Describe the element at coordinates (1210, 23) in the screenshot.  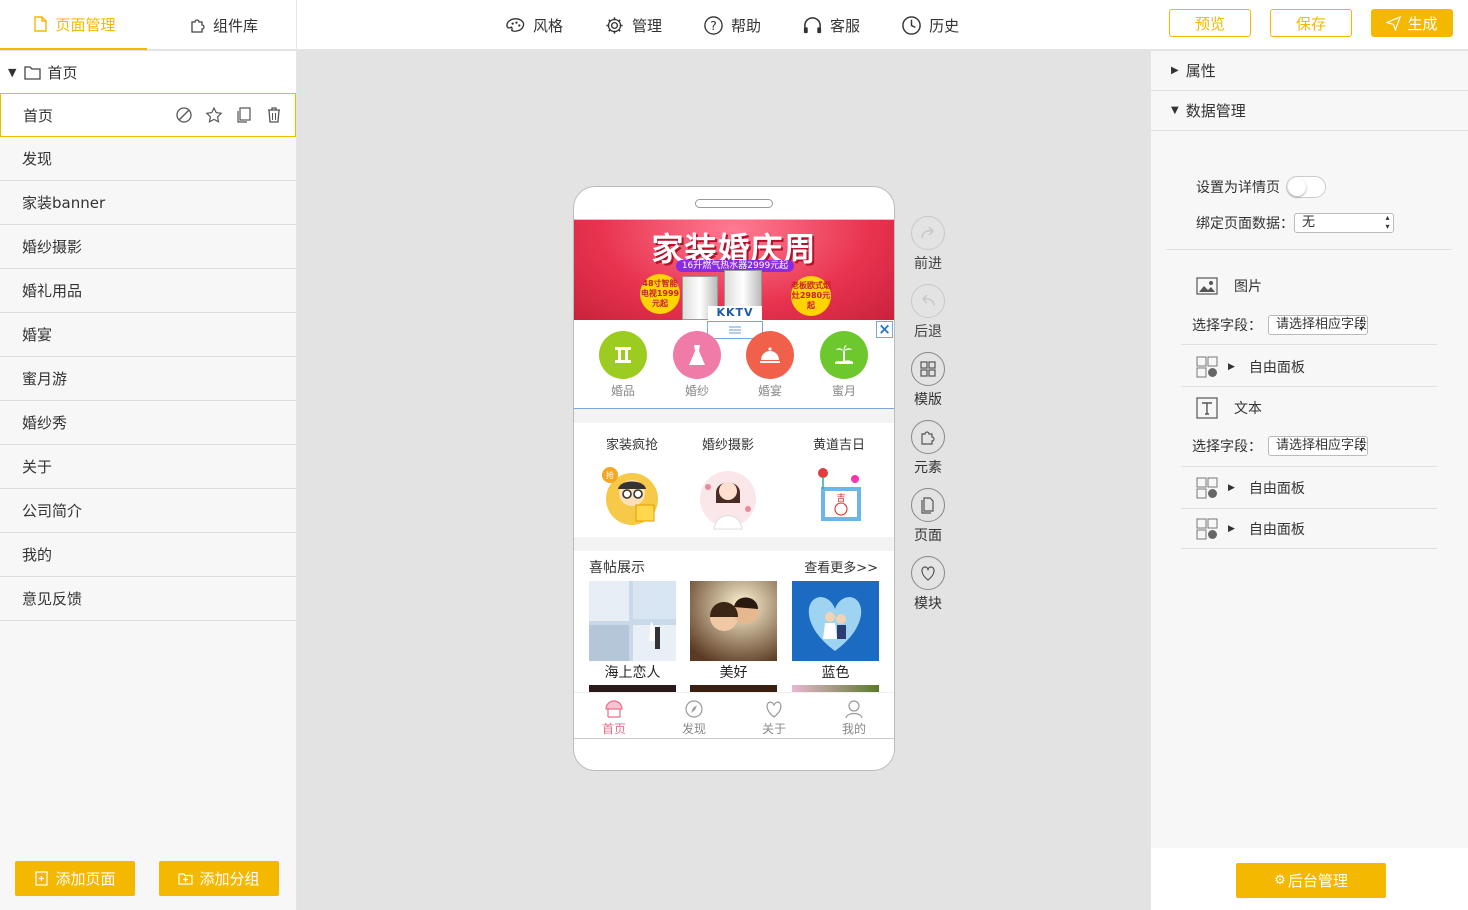
I see `preview-button: 预览` at that location.